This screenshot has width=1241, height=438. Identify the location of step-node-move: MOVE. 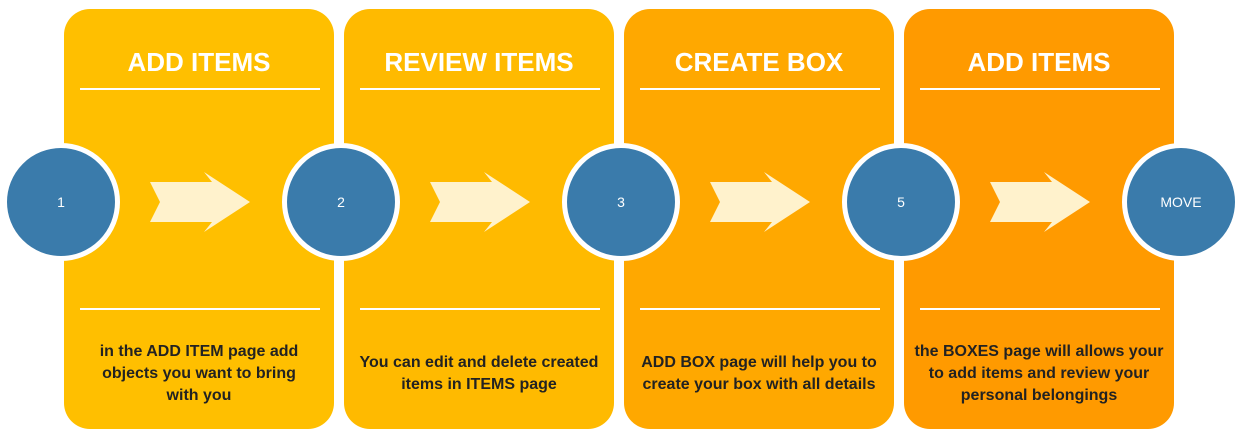
(1181, 202).